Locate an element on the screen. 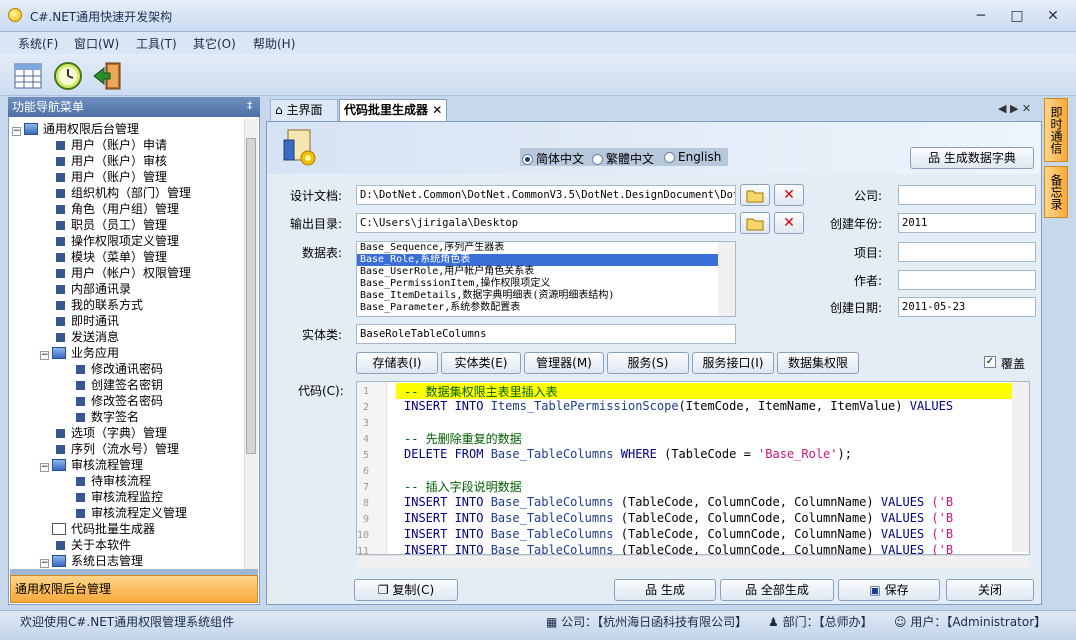  clear-design-button: ✕ is located at coordinates (789, 195).